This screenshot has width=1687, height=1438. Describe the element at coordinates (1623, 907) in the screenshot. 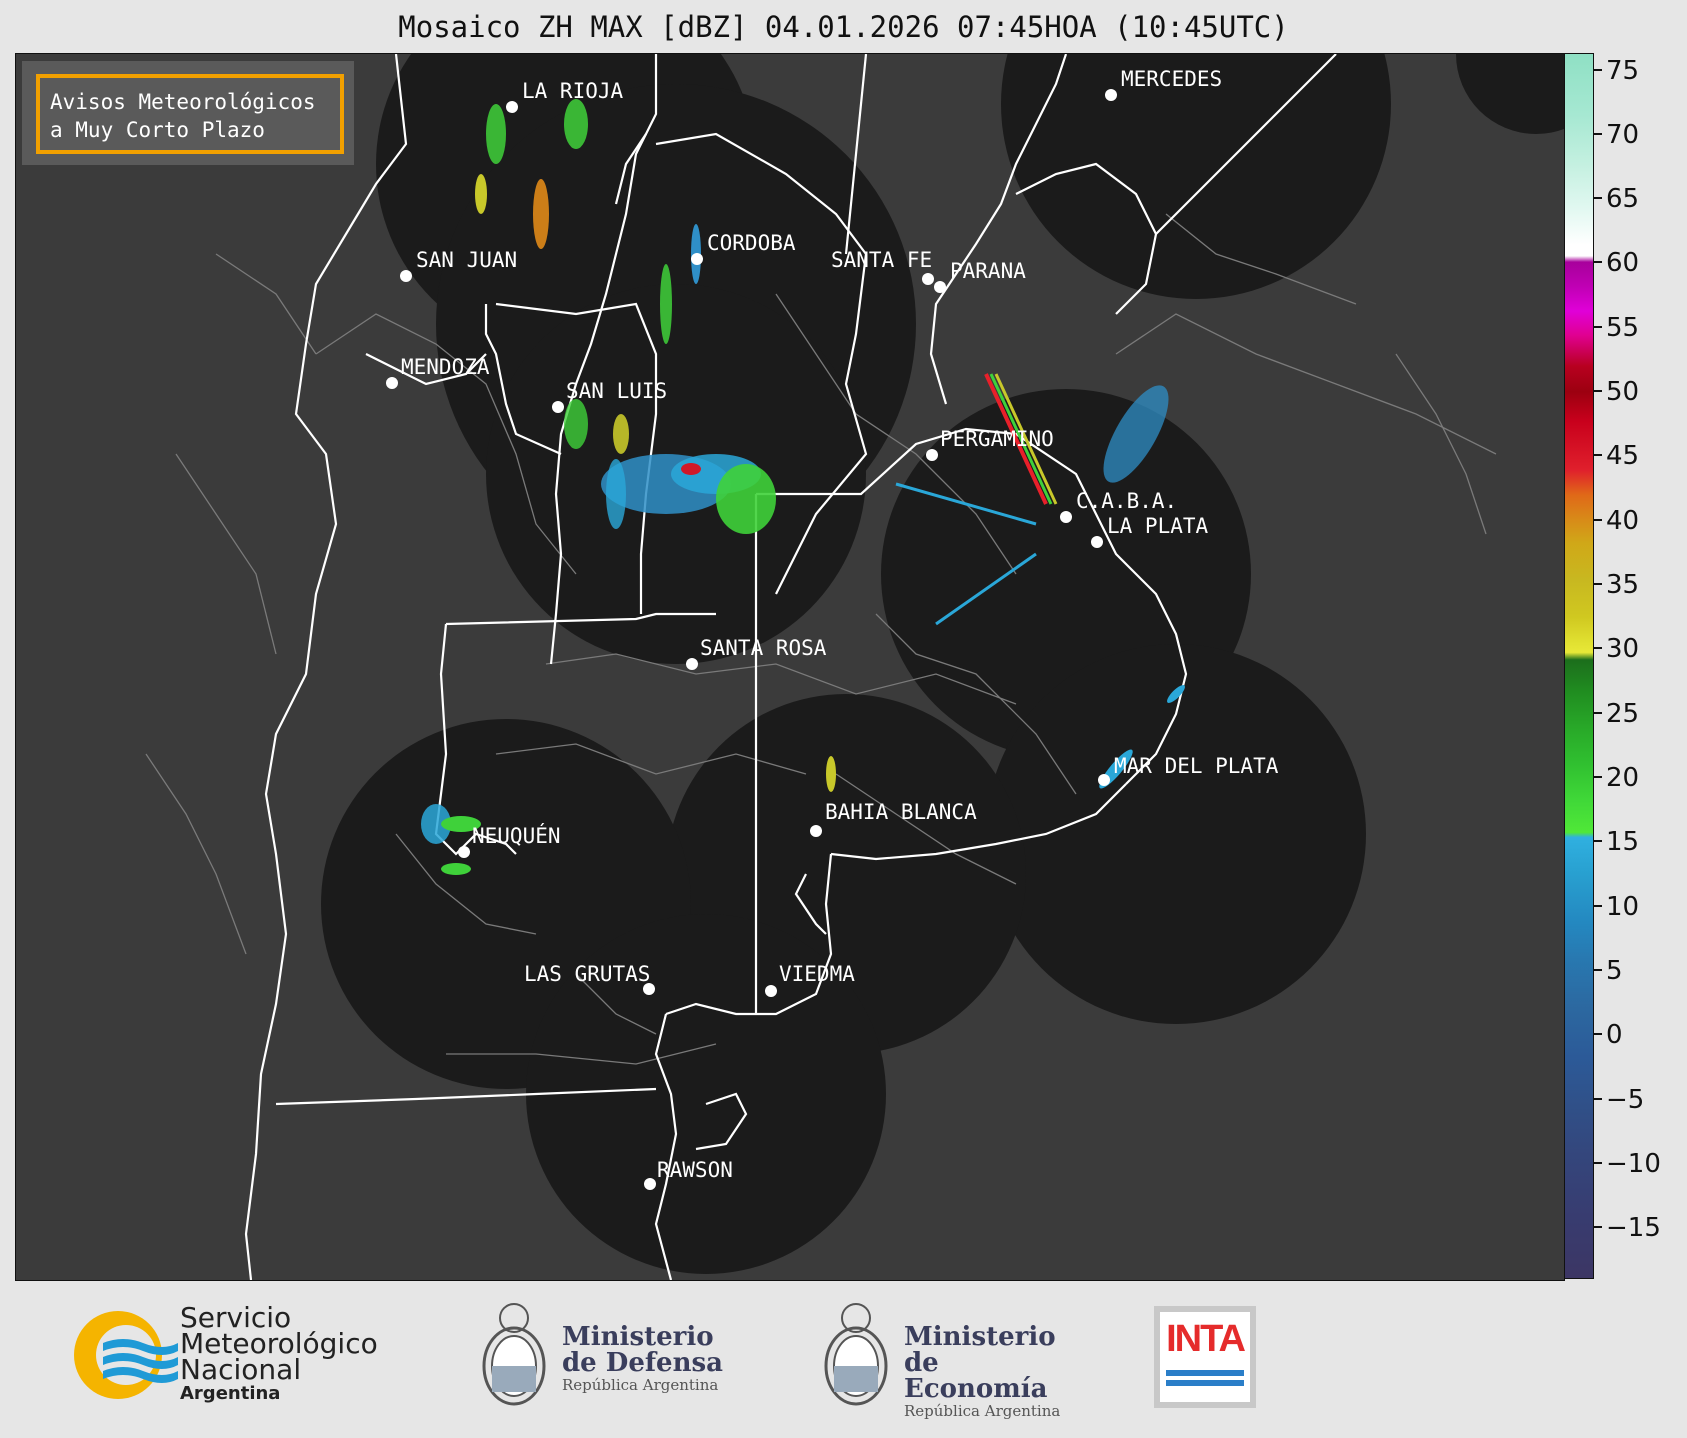

I see `colorbar-tick-label: 10` at that location.